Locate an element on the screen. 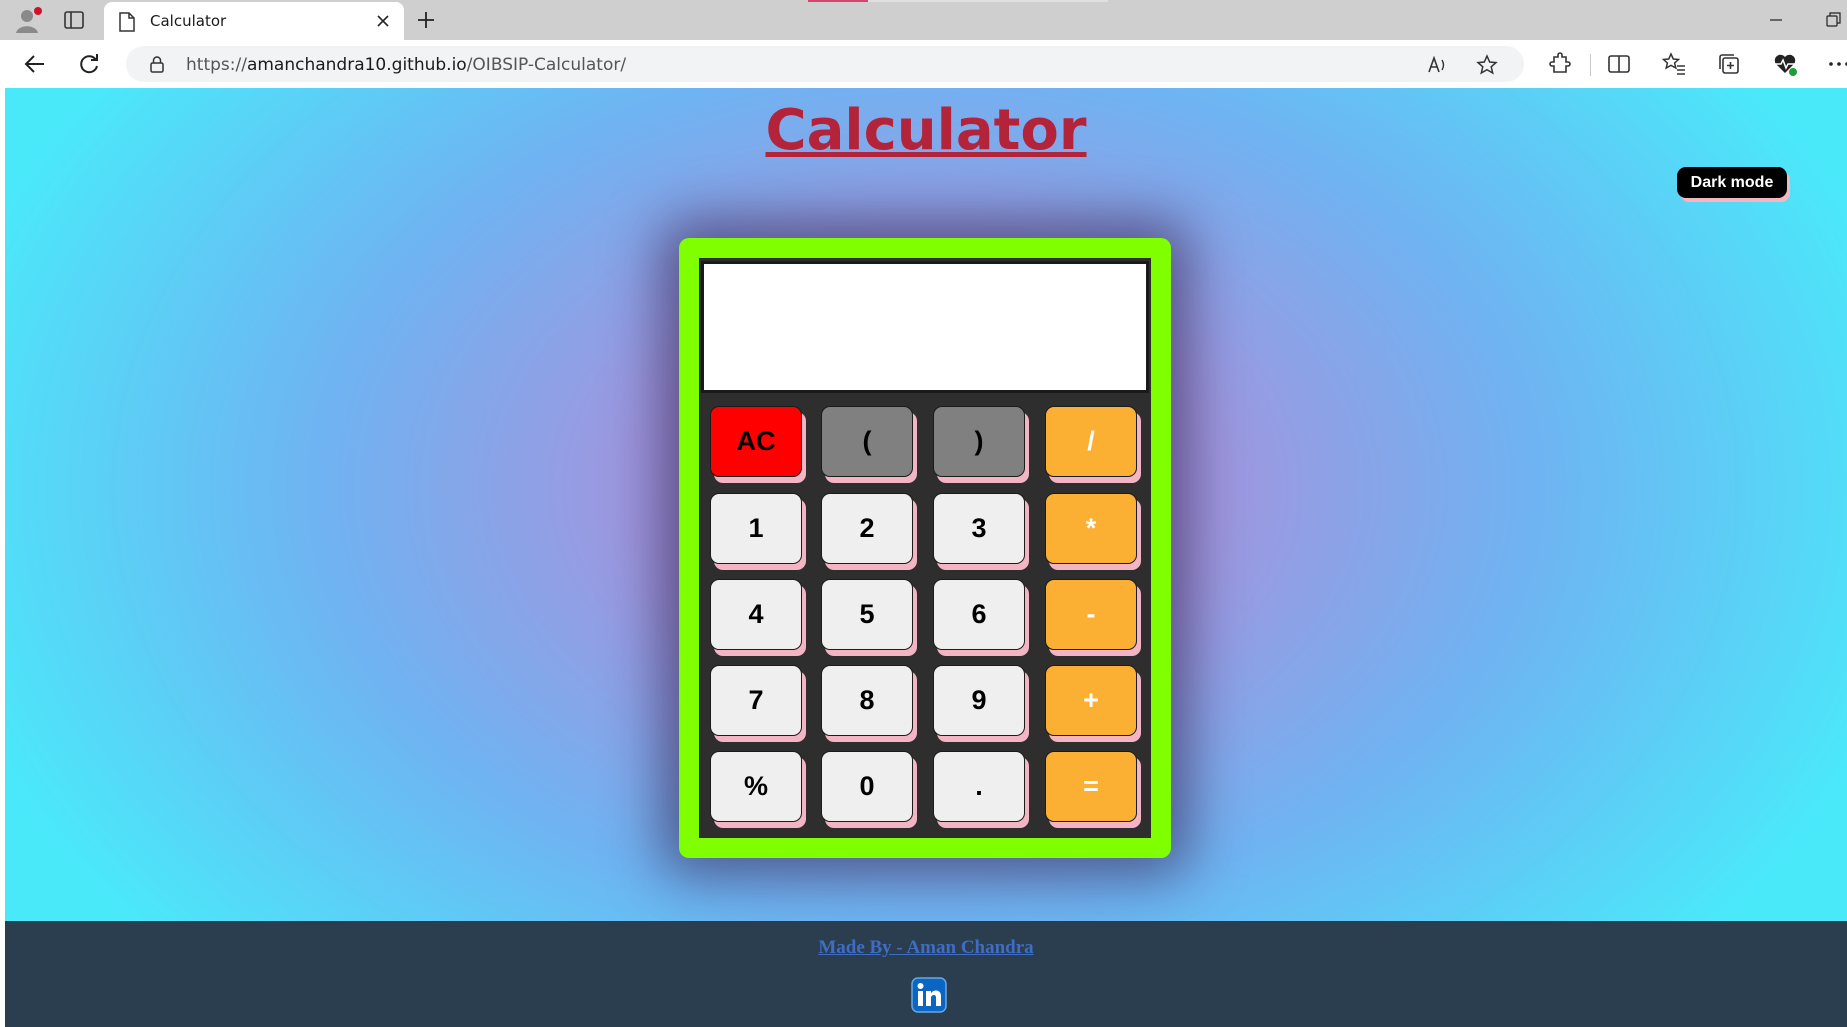 This screenshot has width=1847, height=1027. calculator-body: AC ( ) / 1 2 3 * 4 5 6 - 7 8 9 + % 0 . = is located at coordinates (925, 548).